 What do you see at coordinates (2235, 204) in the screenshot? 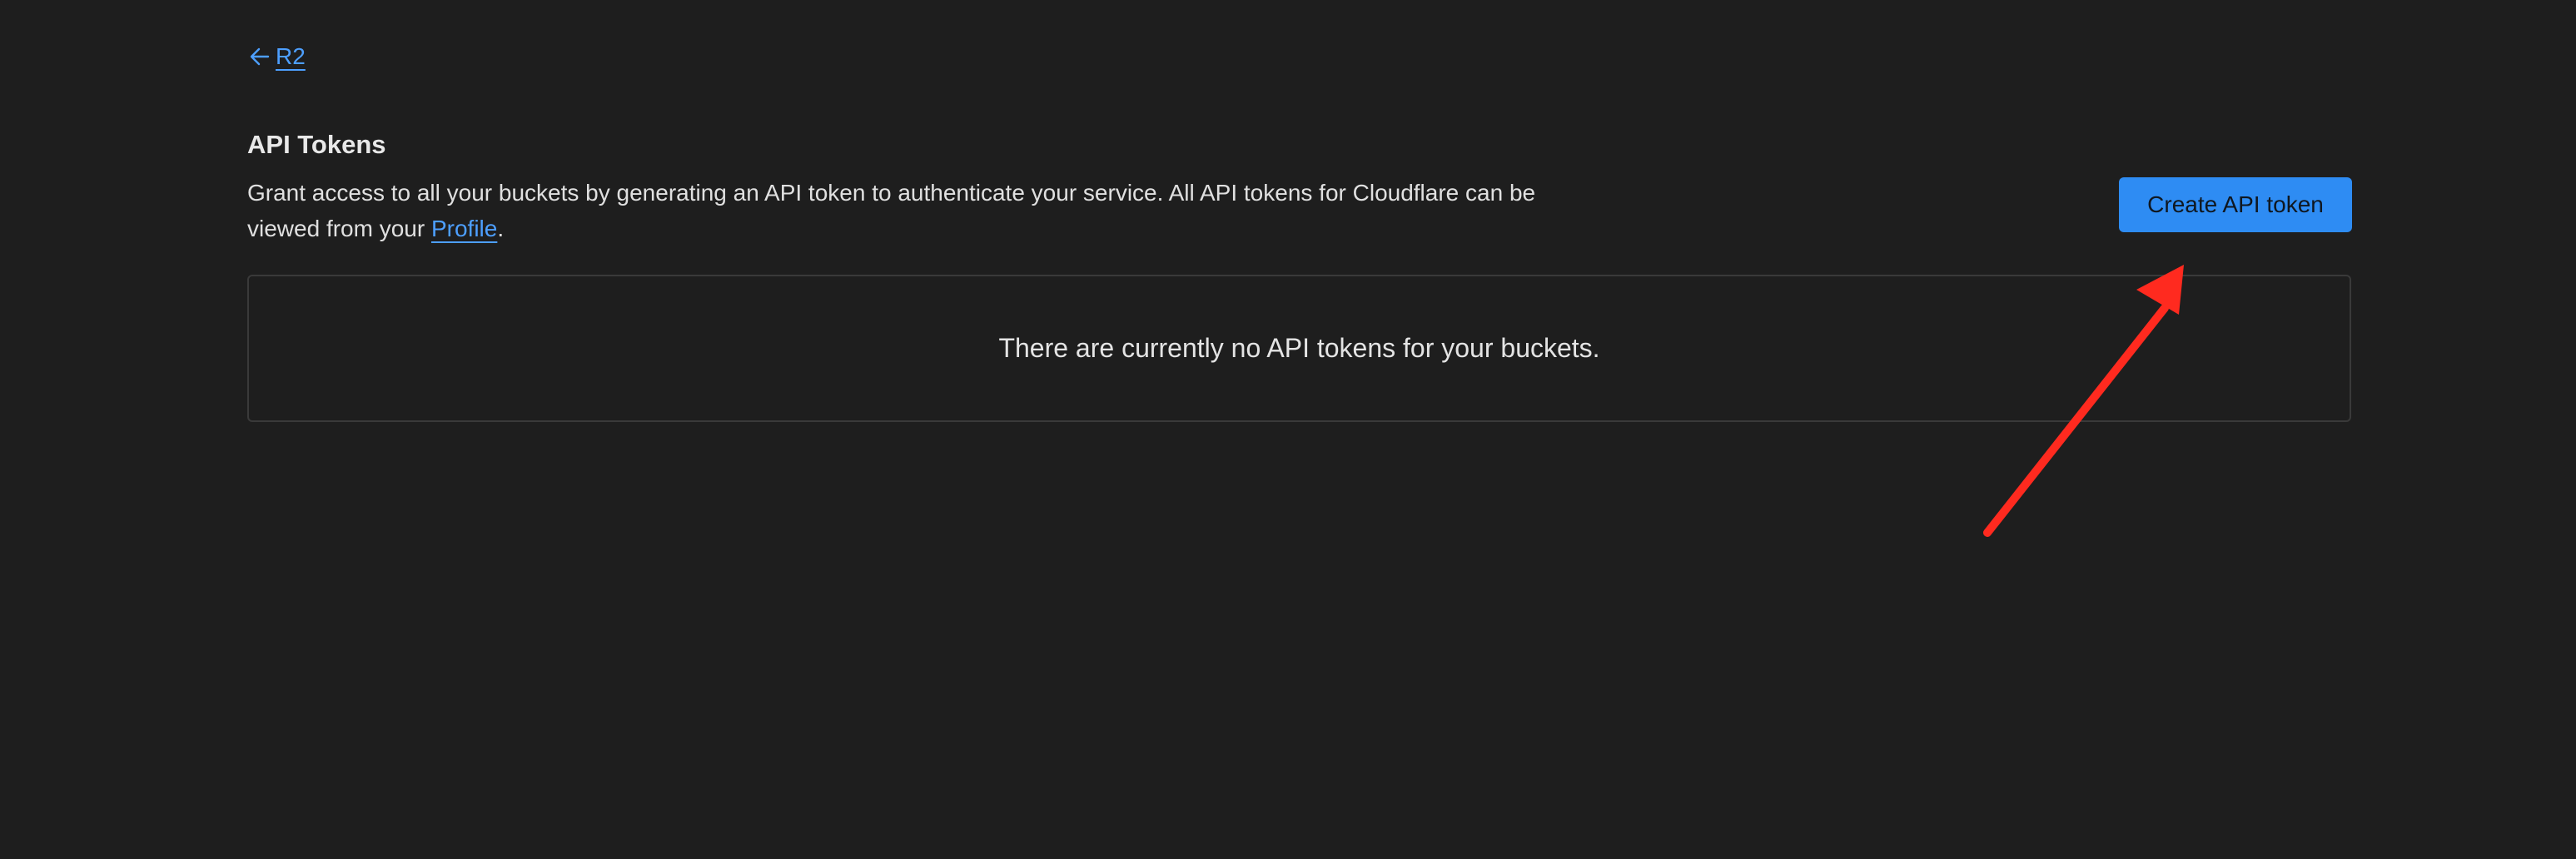
I see `create-api-token-button: Create API token` at bounding box center [2235, 204].